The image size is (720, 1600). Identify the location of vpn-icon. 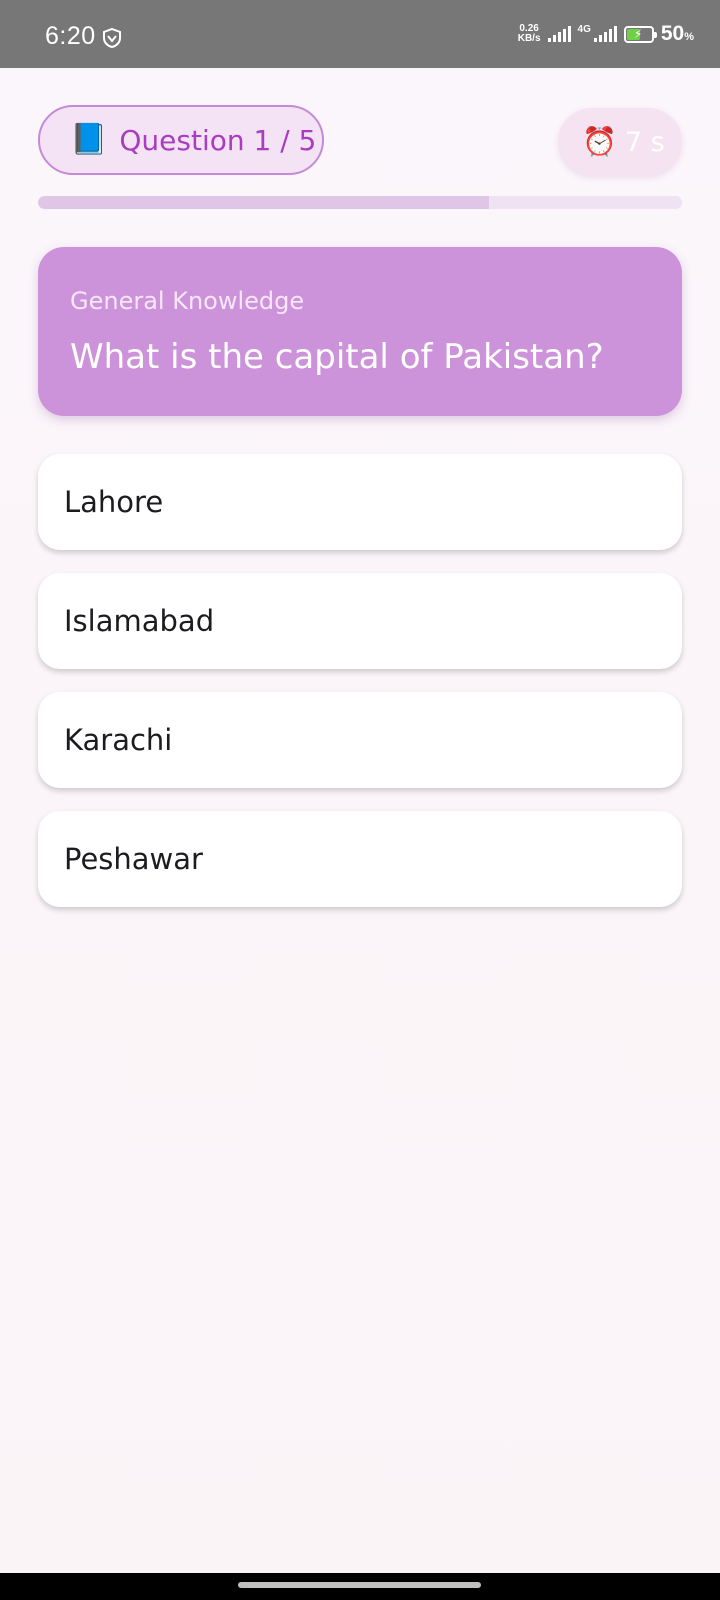
(112, 38).